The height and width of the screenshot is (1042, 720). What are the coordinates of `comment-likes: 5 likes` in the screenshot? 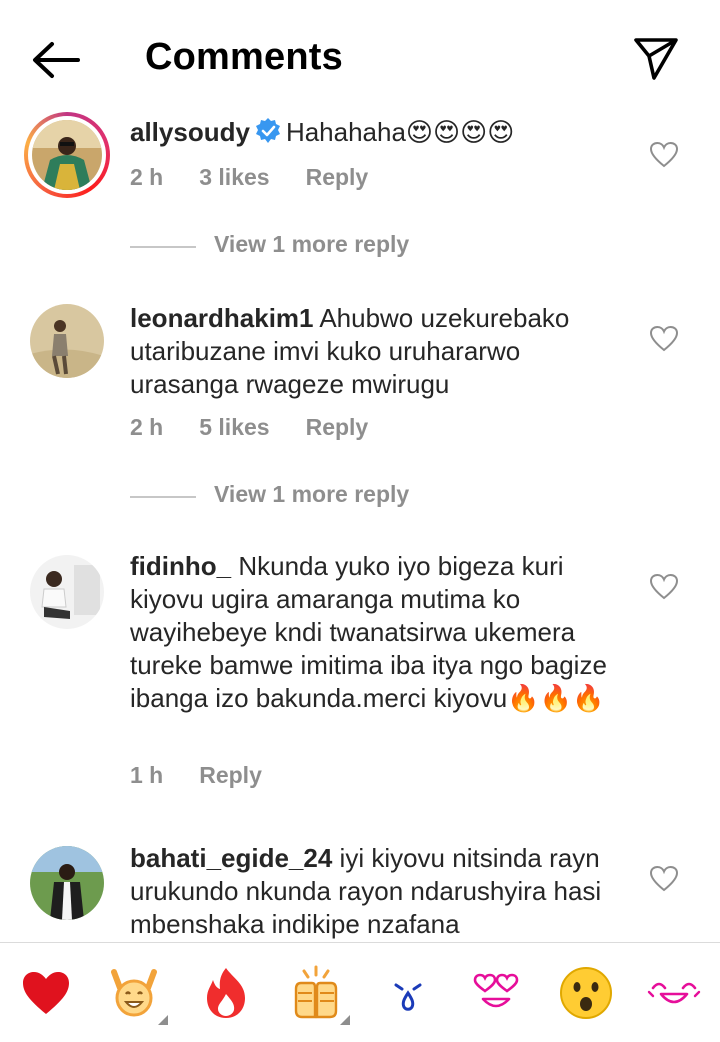 It's located at (234, 427).